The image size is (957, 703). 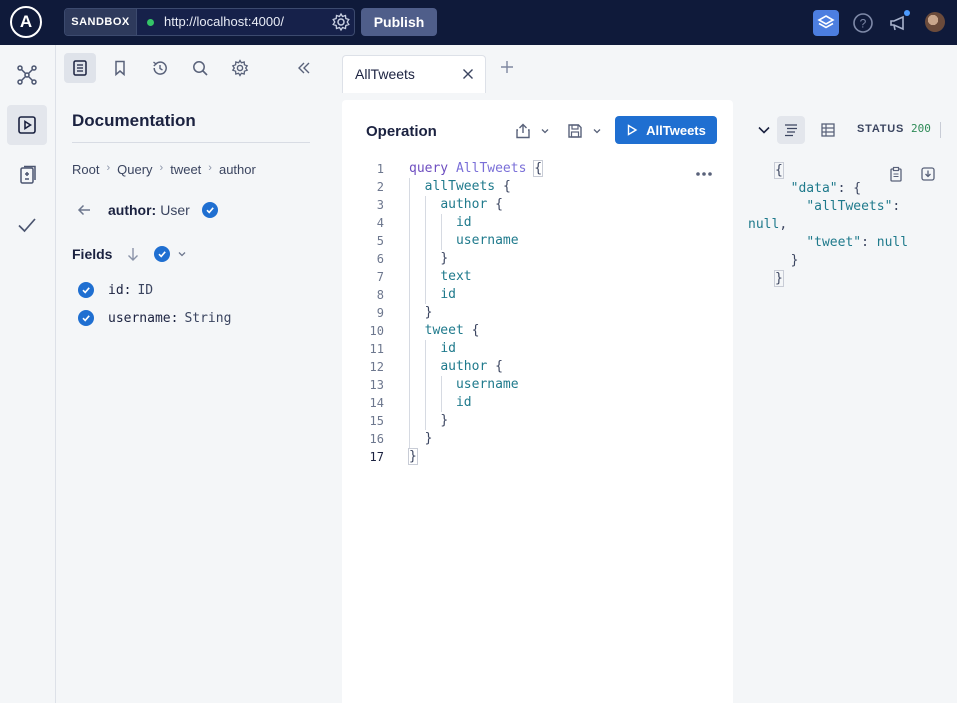 What do you see at coordinates (935, 22) in the screenshot?
I see `user-avatar` at bounding box center [935, 22].